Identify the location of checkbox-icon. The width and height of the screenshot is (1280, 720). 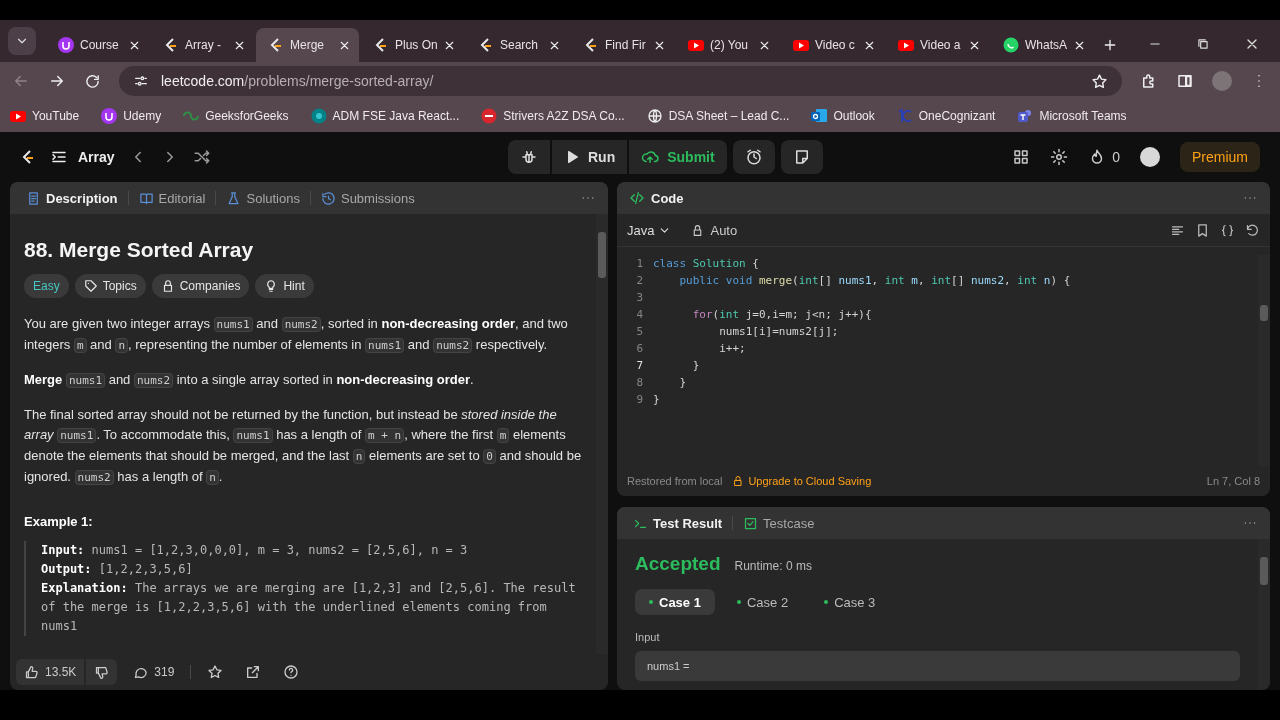
(751, 523).